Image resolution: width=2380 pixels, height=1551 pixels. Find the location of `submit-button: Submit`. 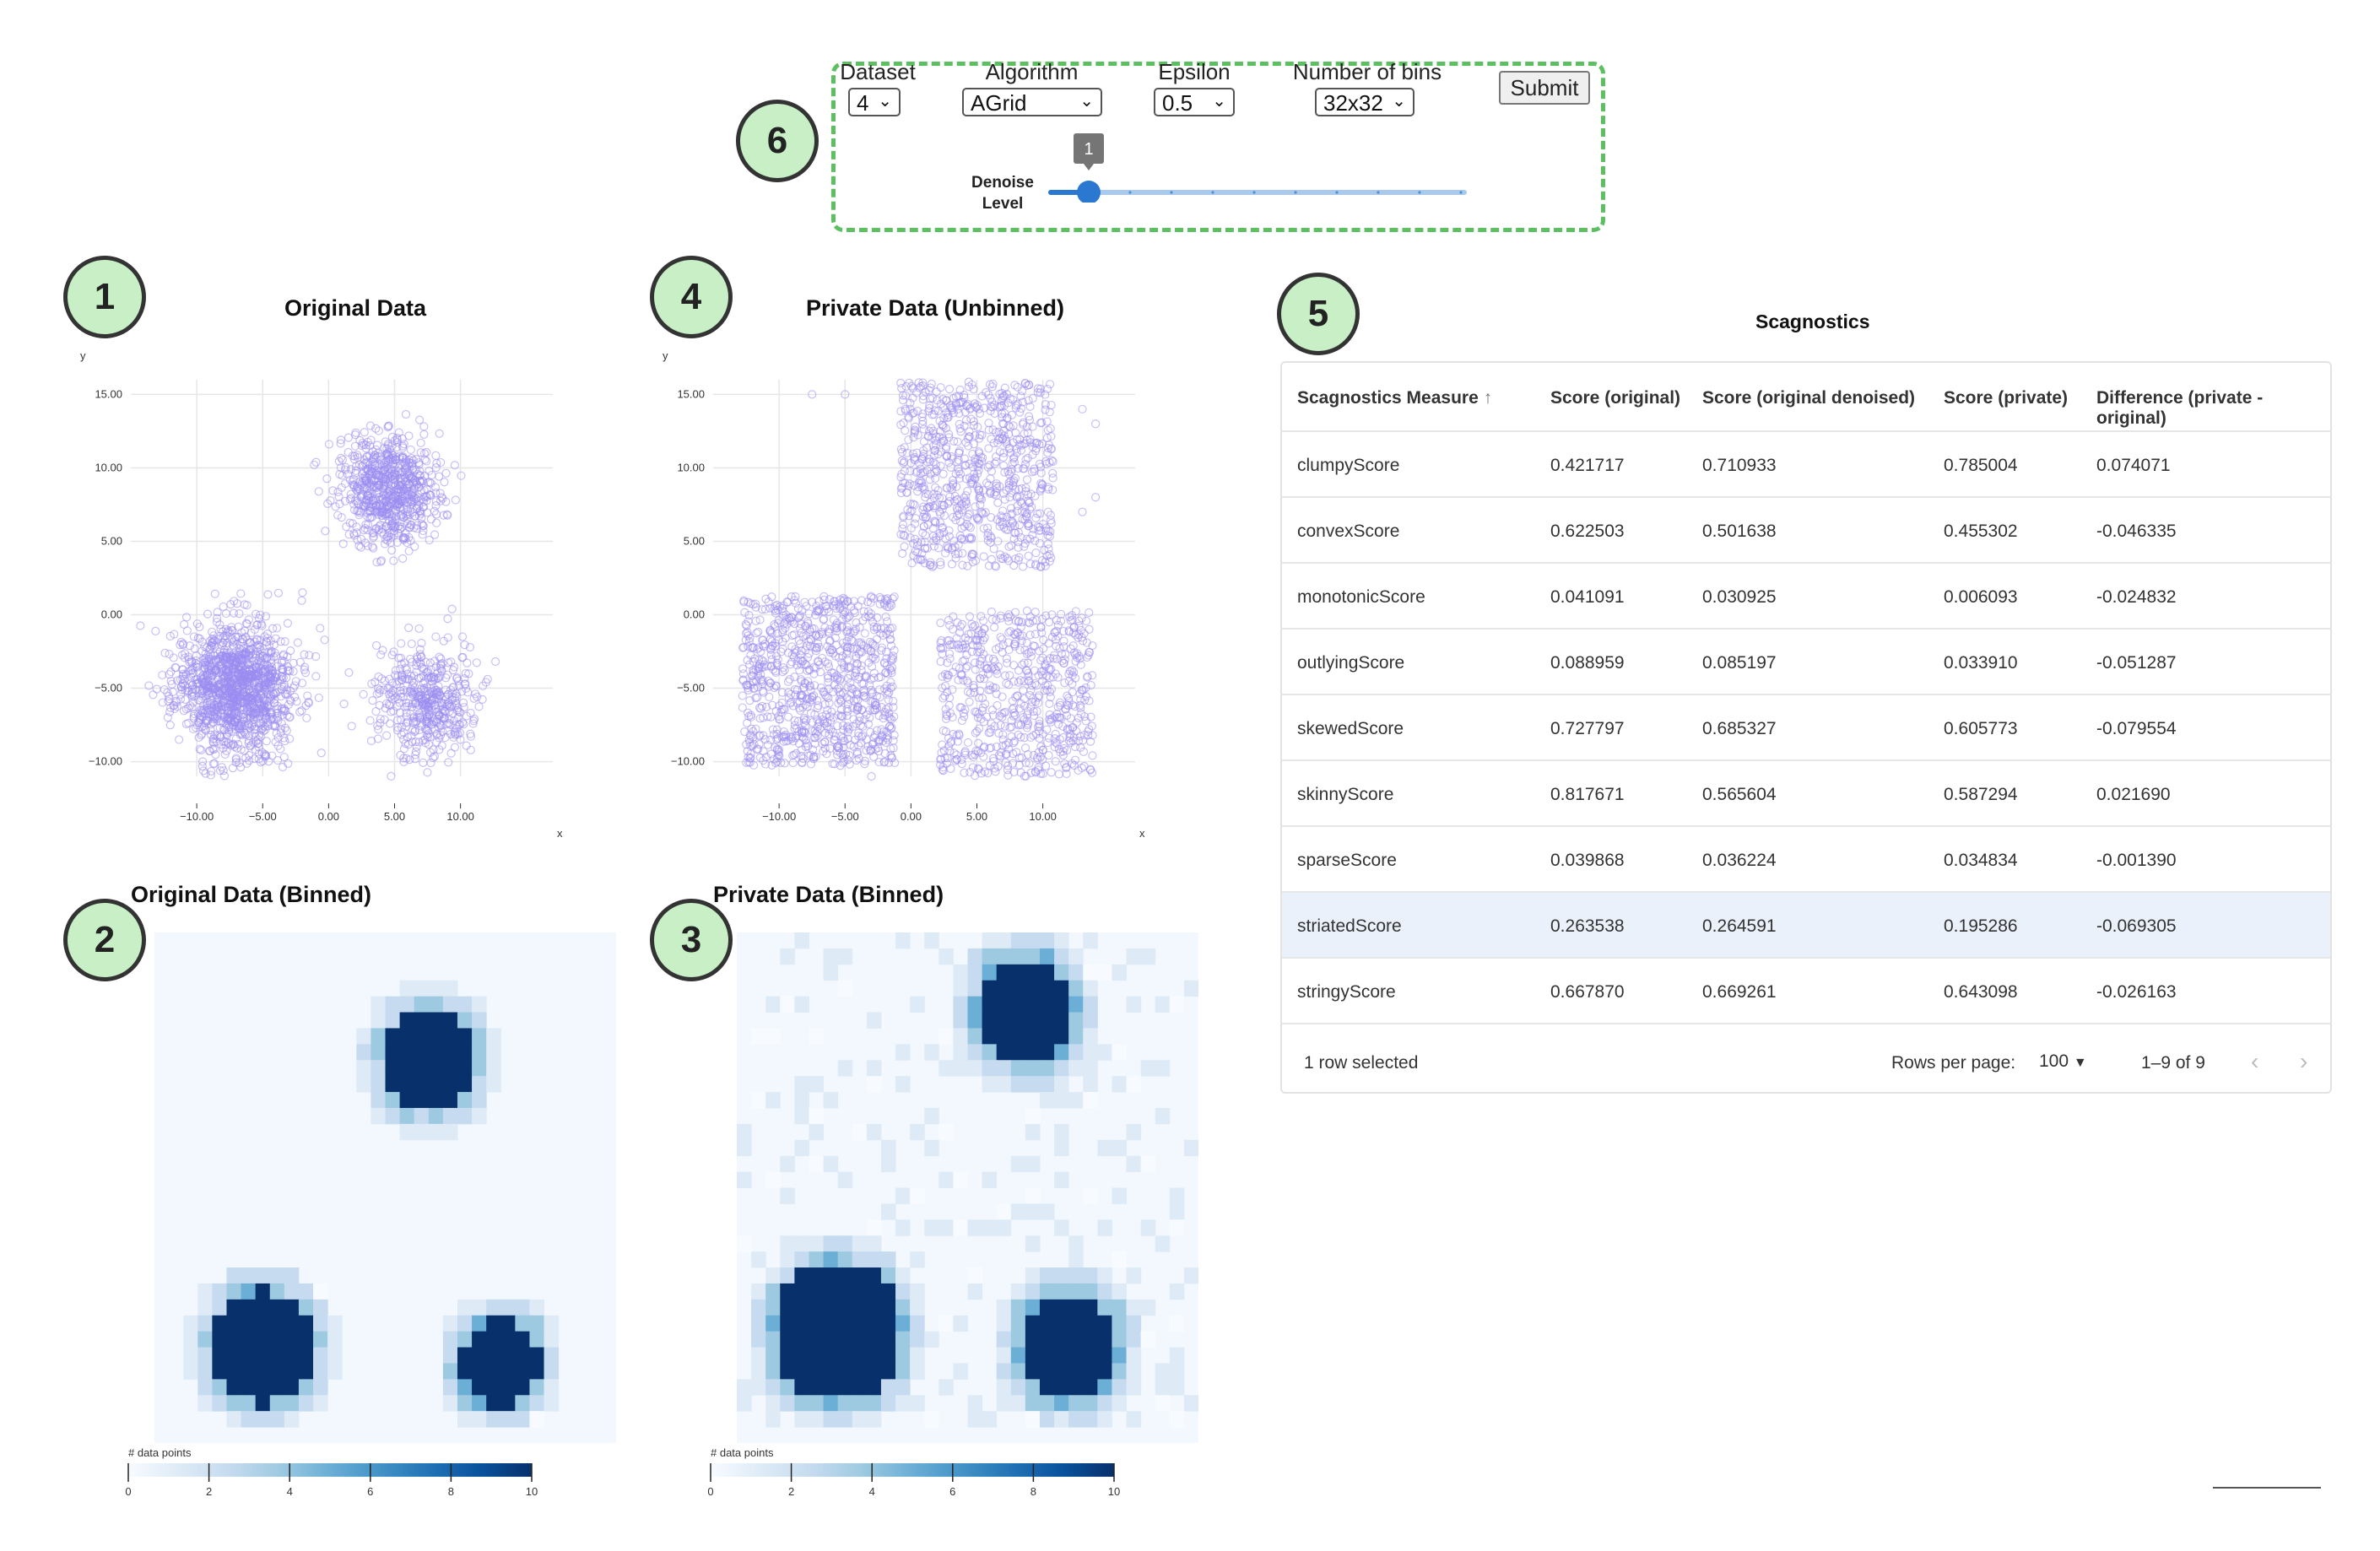

submit-button: Submit is located at coordinates (1544, 88).